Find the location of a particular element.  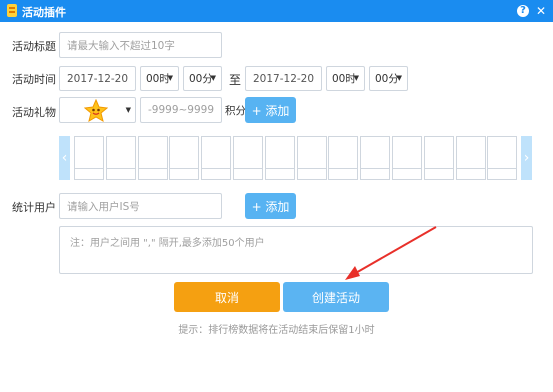

user-note-text: 注：用户之间用 "," 隔开,最多添加50个用户 is located at coordinates (167, 243).